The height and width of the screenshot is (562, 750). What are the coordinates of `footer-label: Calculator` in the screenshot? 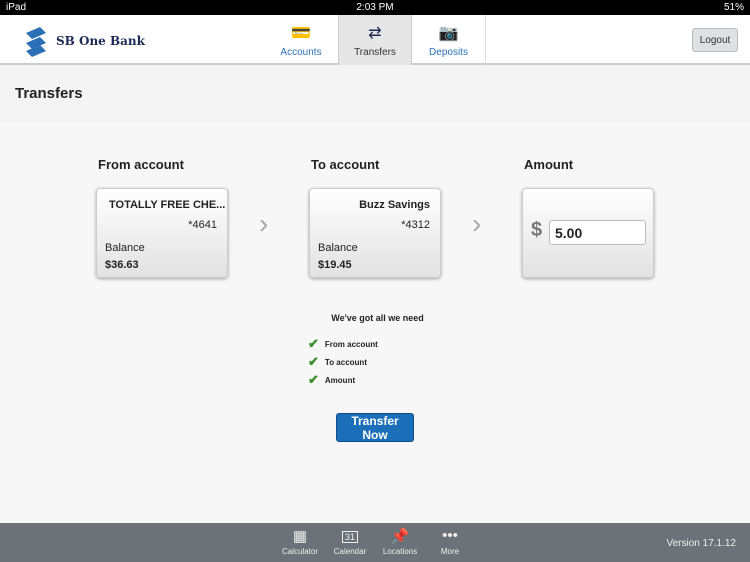 It's located at (299, 551).